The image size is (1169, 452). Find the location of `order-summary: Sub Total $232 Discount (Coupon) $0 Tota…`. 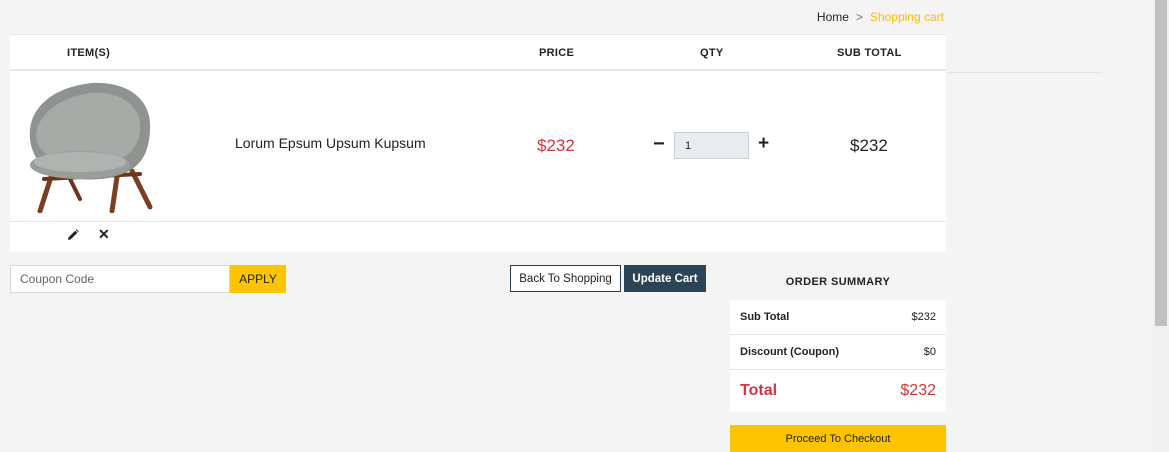

order-summary: Sub Total $232 Discount (Coupon) $0 Tota… is located at coordinates (838, 356).